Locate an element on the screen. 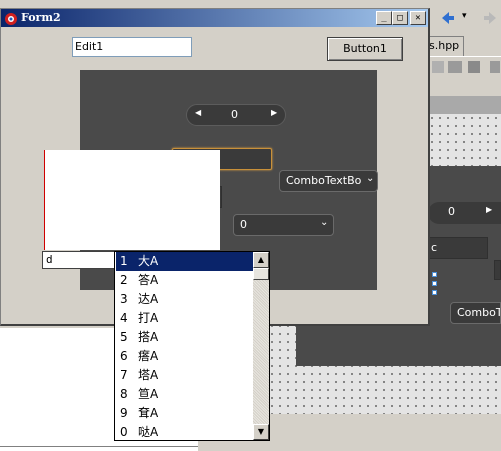 The width and height of the screenshot is (501, 451). ide-file-tab: s.hpp is located at coordinates (446, 46).